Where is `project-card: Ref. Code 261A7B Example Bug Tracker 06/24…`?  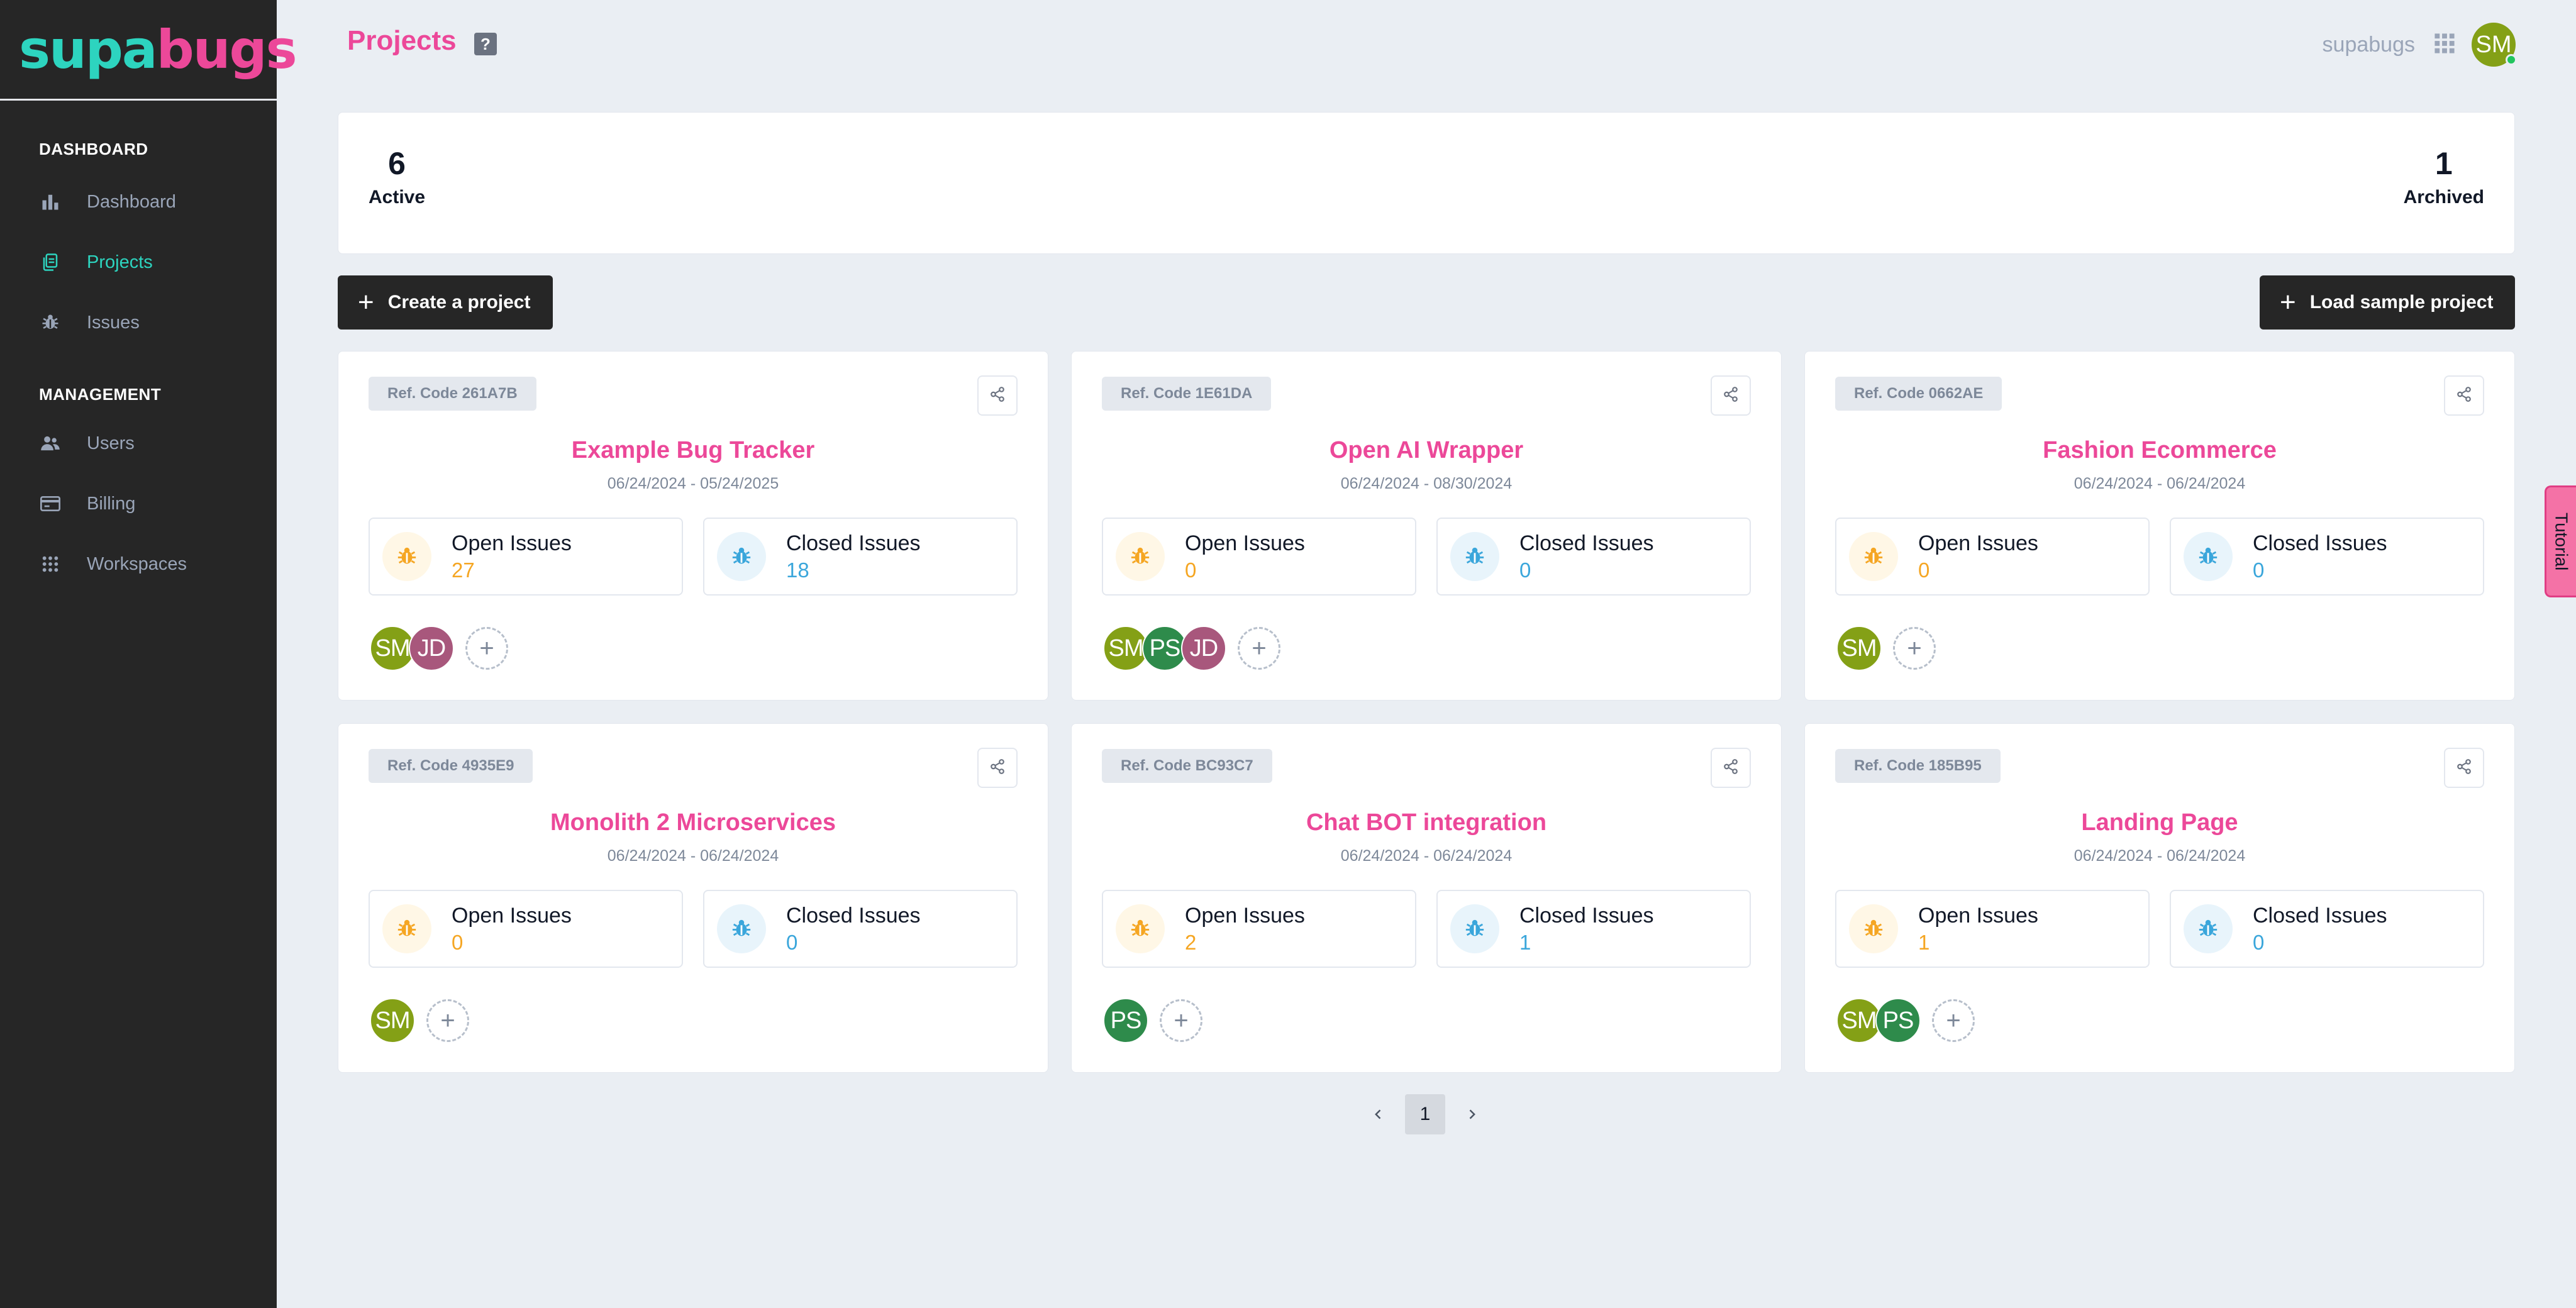
project-card: Ref. Code 261A7B Example Bug Tracker 06/24… is located at coordinates (693, 526).